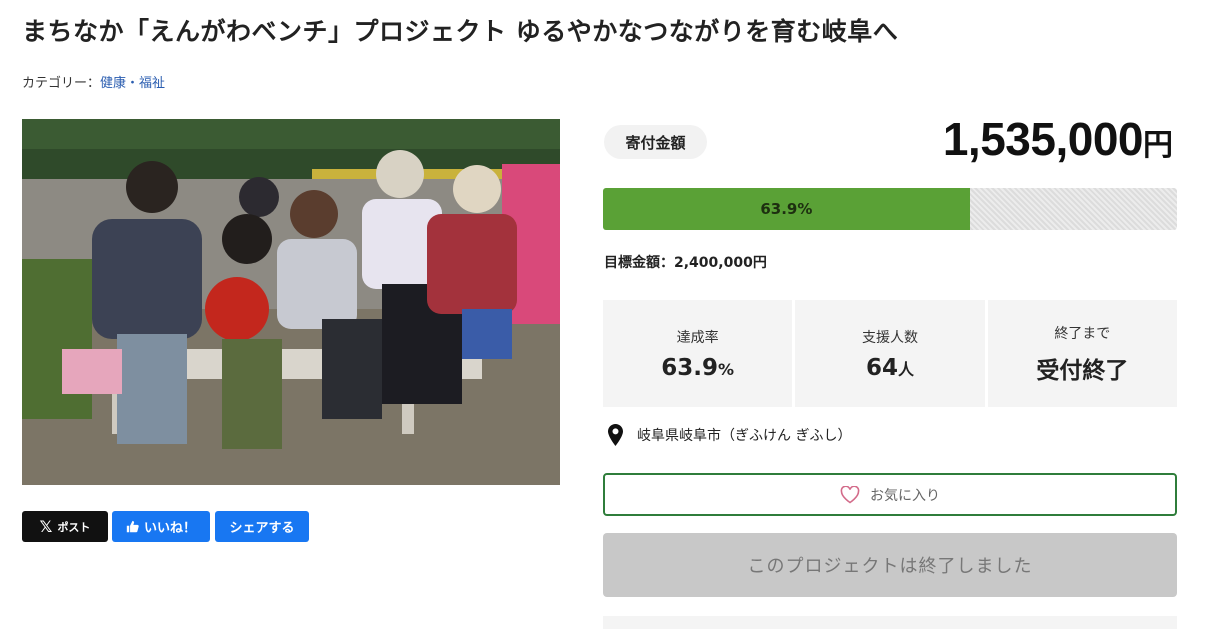 This screenshot has height=629, width=1220. I want to click on x-post-button: 𝕏 ポスト, so click(65, 526).